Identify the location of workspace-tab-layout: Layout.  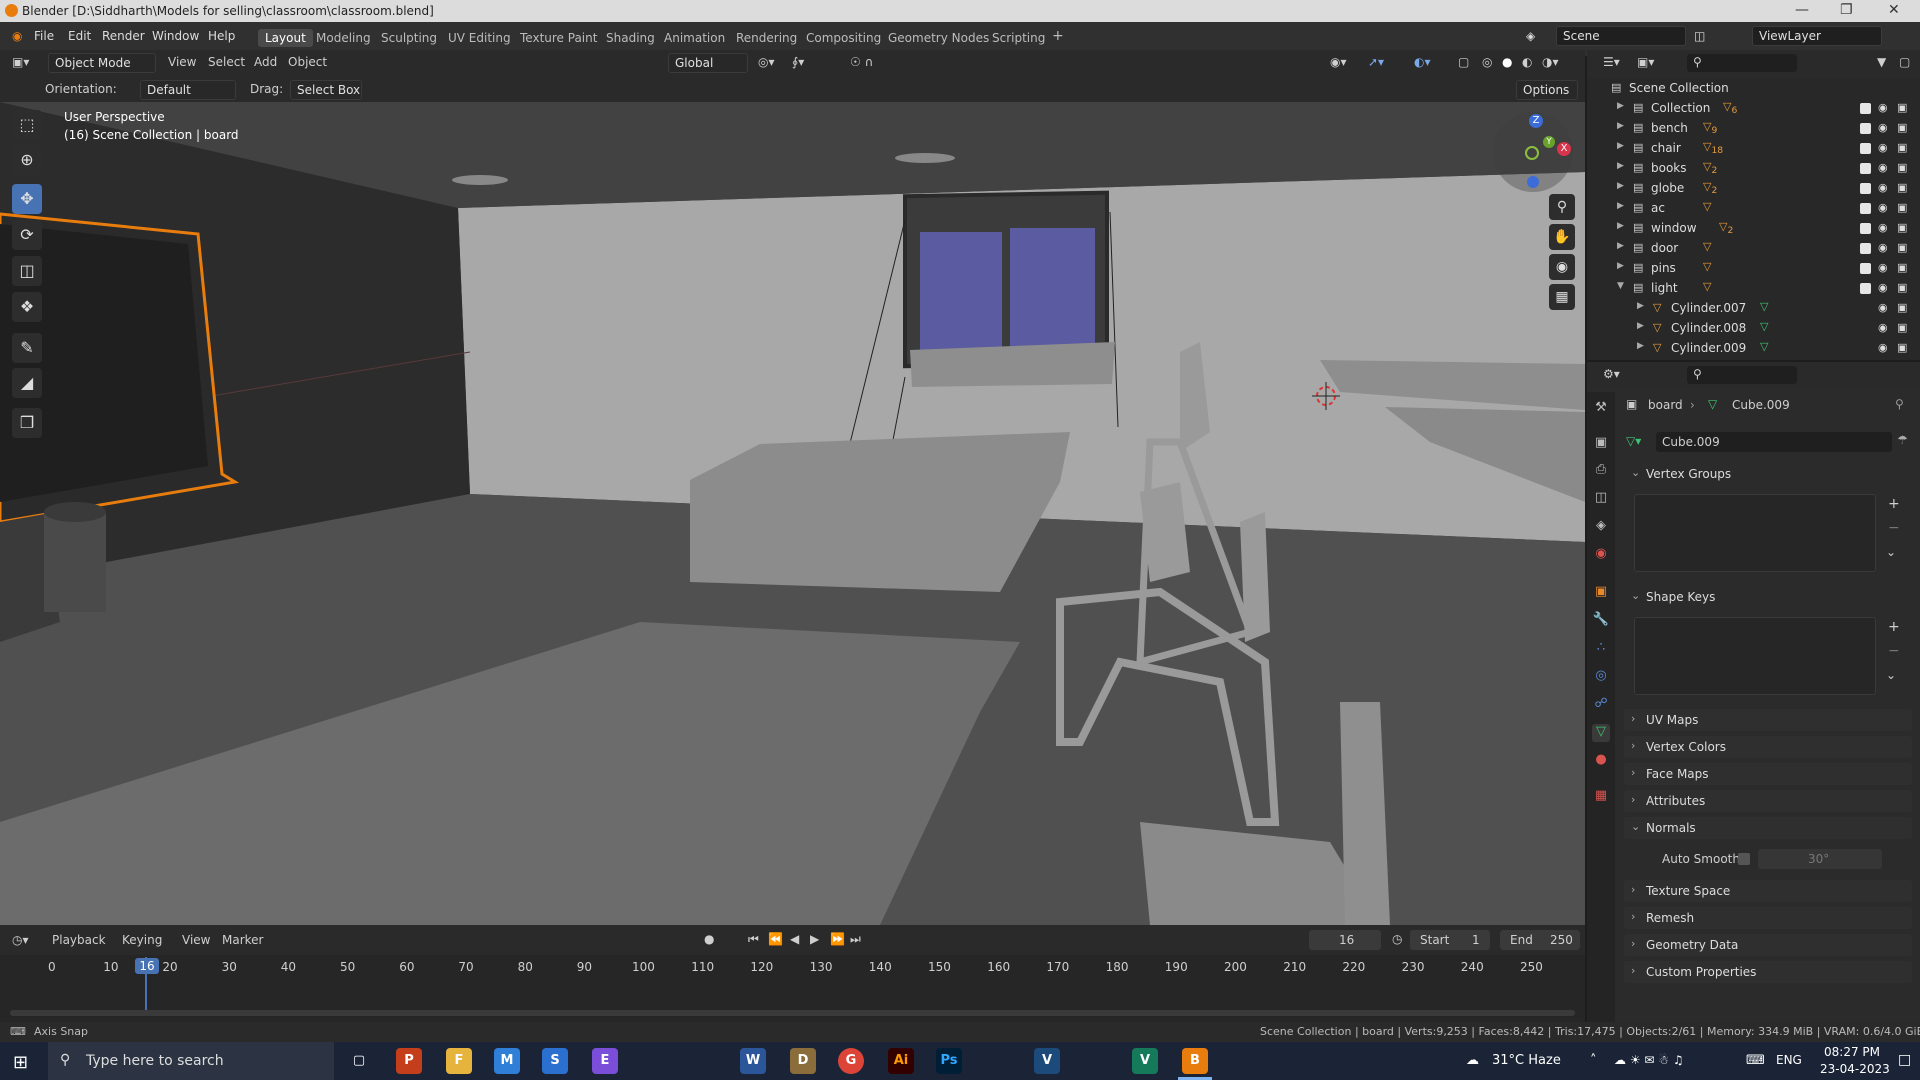
(285, 38).